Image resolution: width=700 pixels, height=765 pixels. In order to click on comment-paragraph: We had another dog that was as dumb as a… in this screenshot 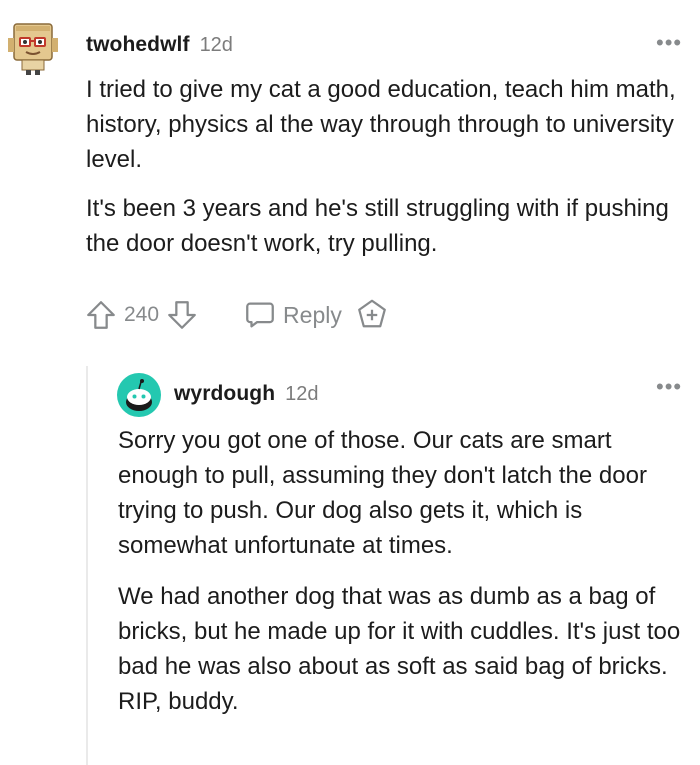, I will do `click(399, 649)`.